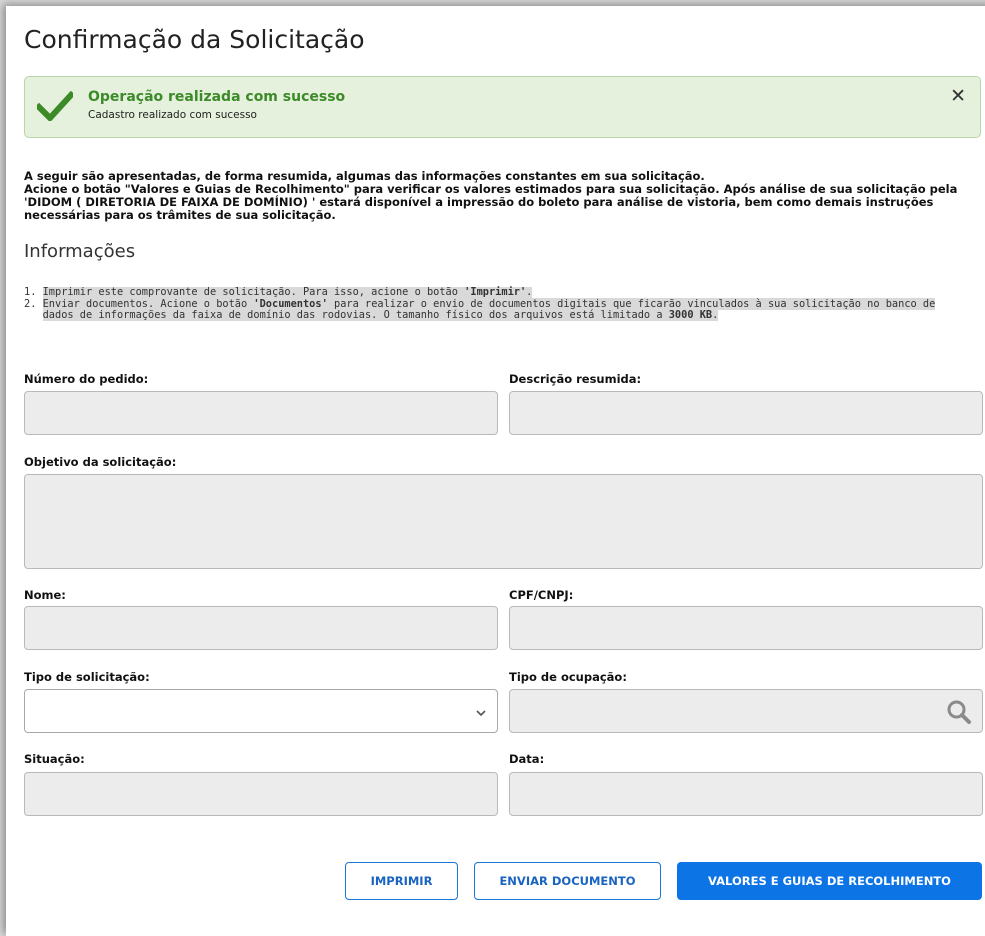  Describe the element at coordinates (959, 714) in the screenshot. I see `search-icon` at that location.